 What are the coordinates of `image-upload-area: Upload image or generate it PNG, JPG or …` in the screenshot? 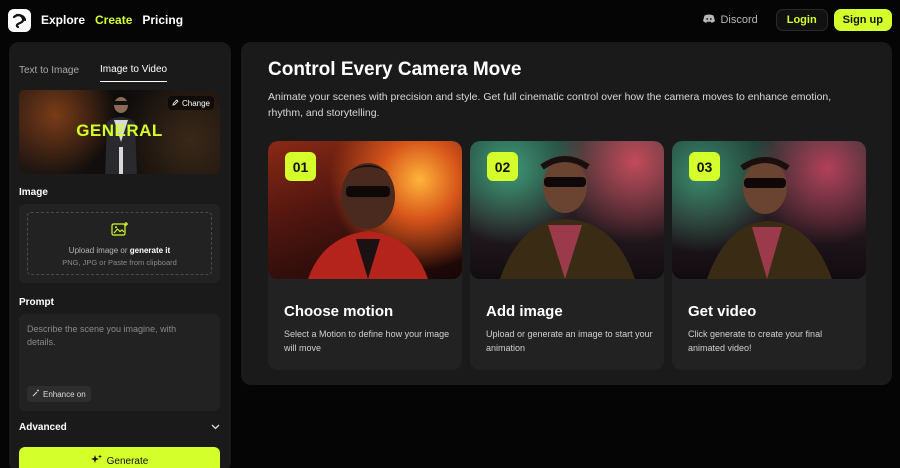 It's located at (119, 243).